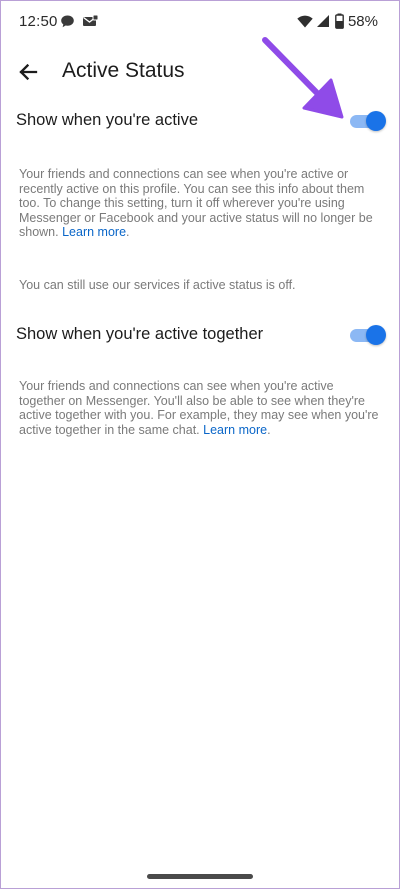 This screenshot has height=889, width=400. Describe the element at coordinates (200, 876) in the screenshot. I see `home-indicator` at that location.